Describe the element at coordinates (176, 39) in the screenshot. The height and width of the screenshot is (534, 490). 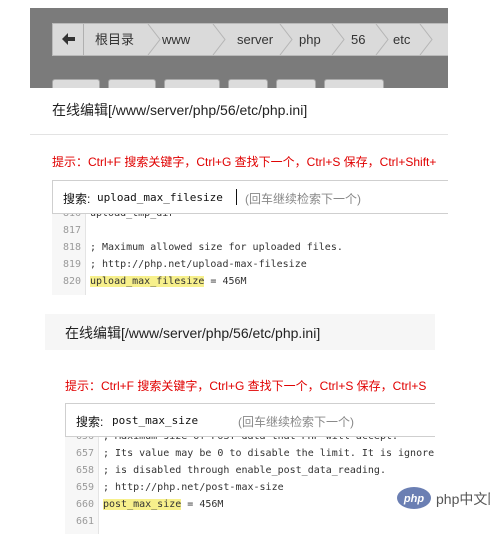
I see `breadcrumb-item-www: www` at that location.